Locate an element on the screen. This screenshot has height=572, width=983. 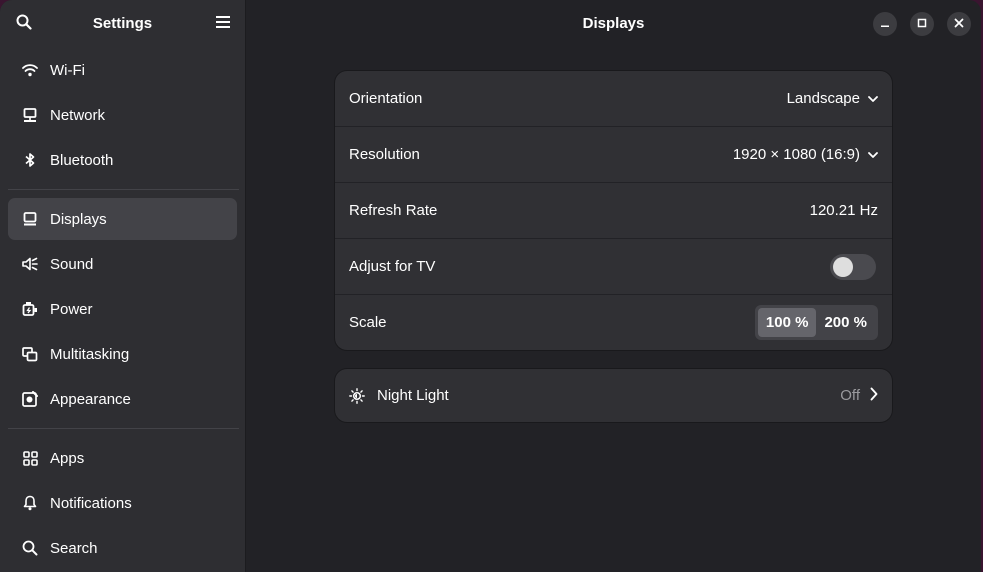
refresh-rate-row: Refresh Rate 120.21 Hz is located at coordinates (613, 211).